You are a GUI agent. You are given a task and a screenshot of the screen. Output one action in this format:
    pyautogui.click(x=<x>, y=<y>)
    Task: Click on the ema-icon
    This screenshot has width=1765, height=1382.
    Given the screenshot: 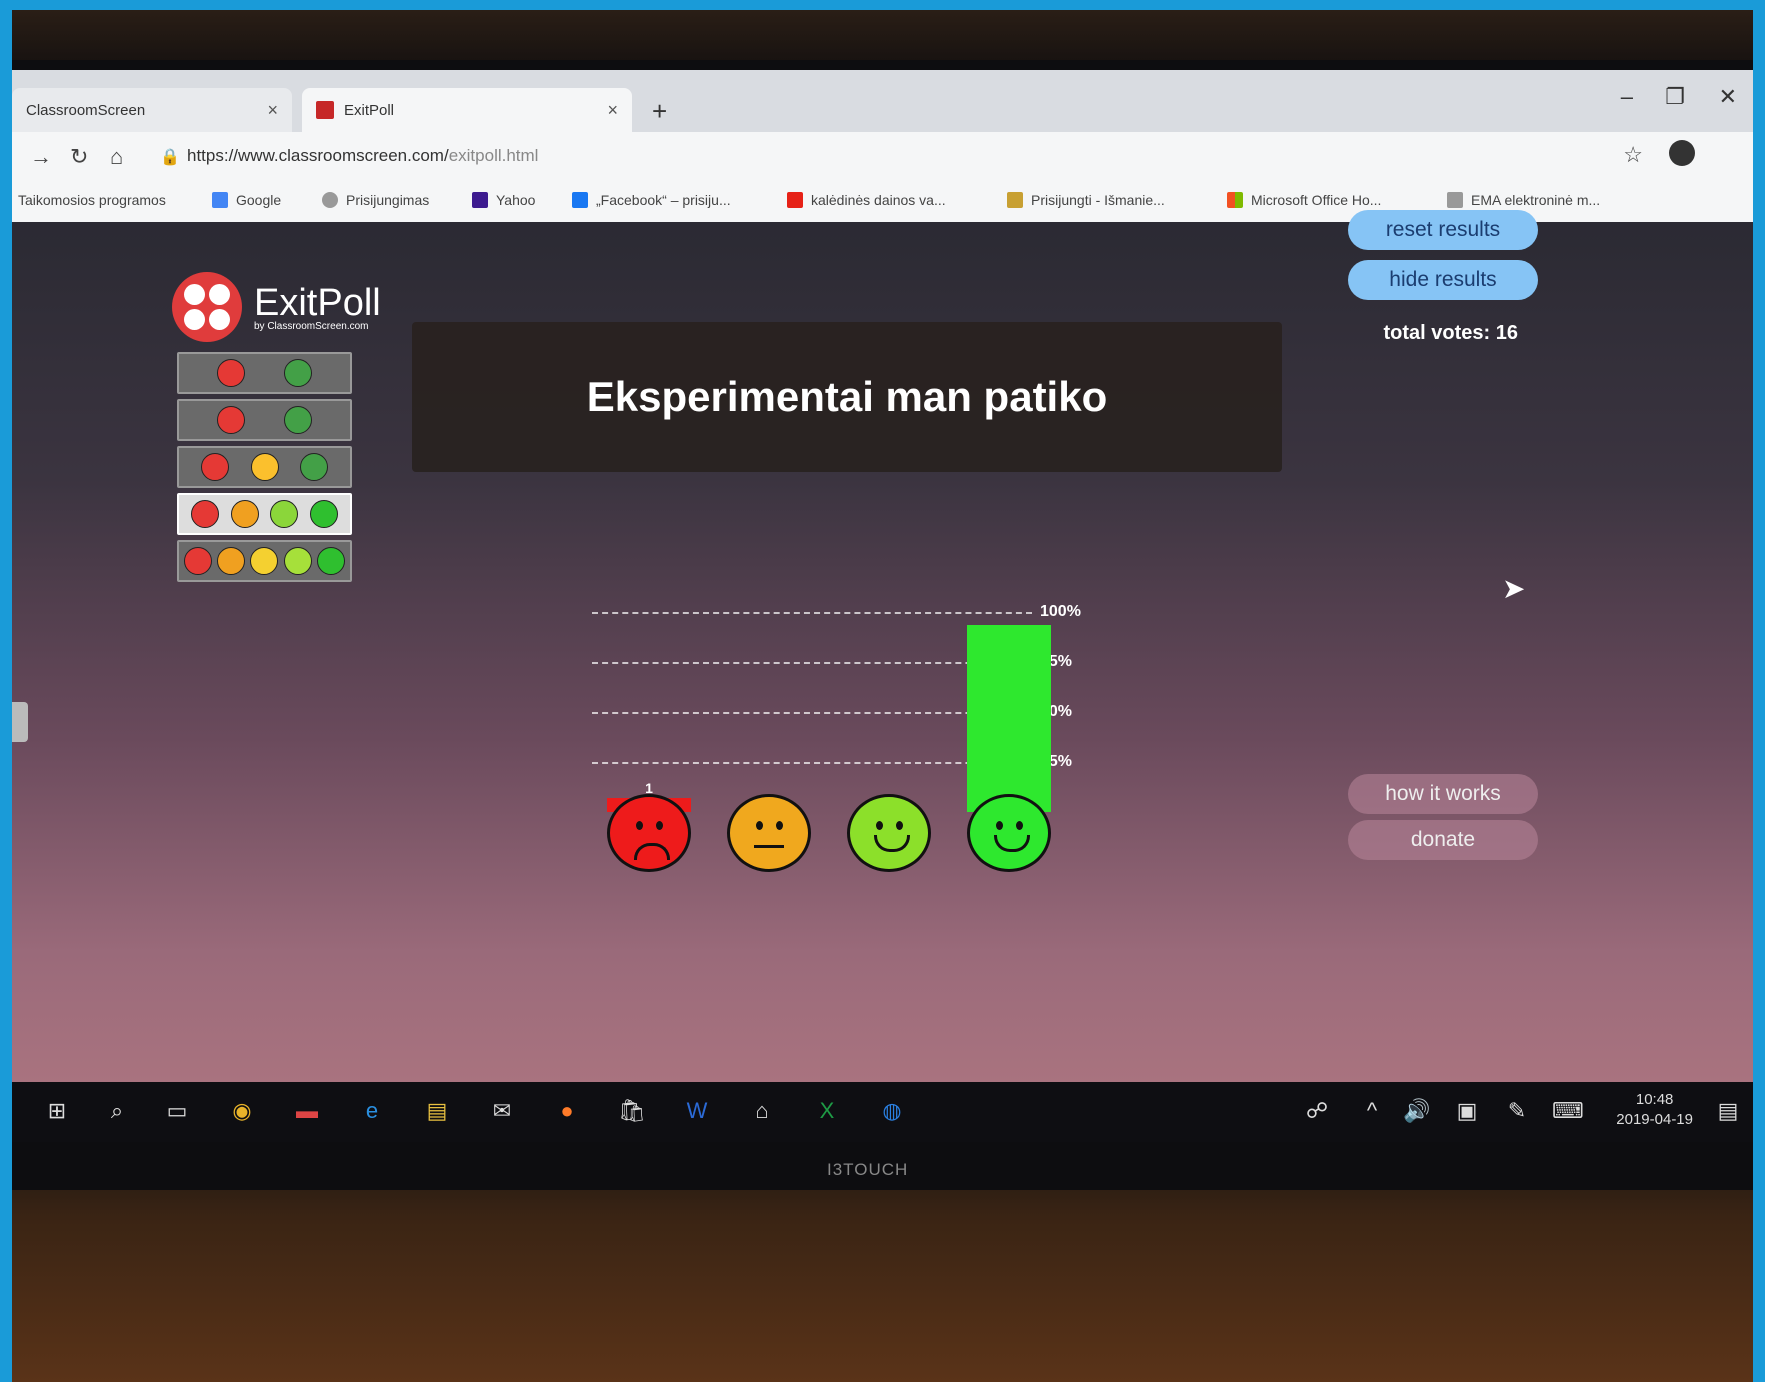 What is the action you would take?
    pyautogui.click(x=1455, y=200)
    